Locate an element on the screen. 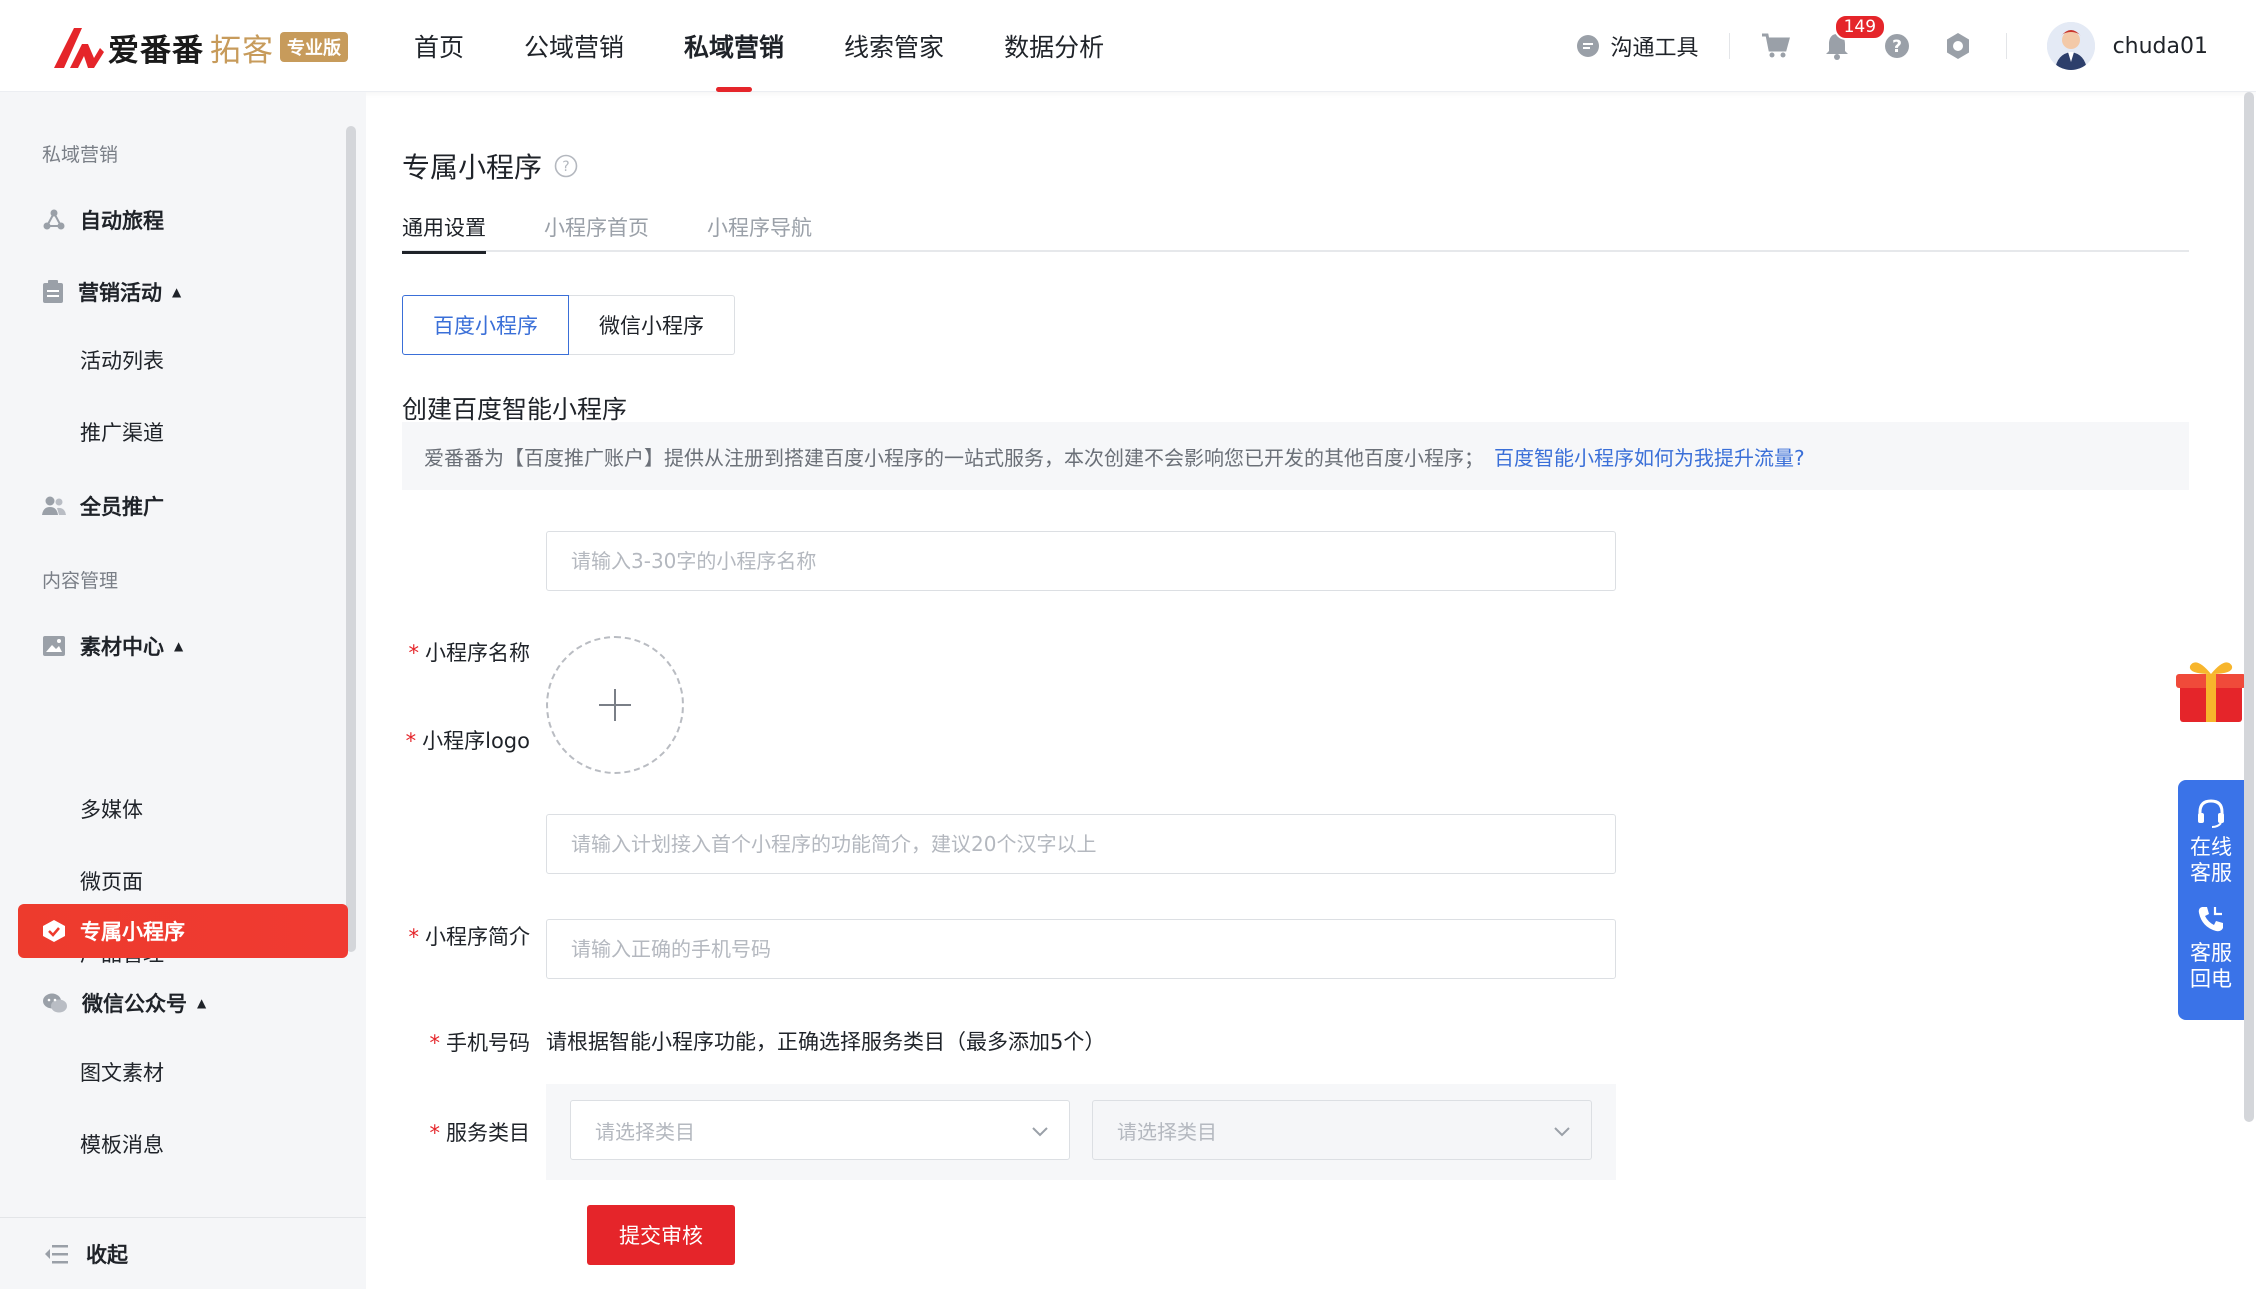 The height and width of the screenshot is (1289, 2256). category-select-1-placeholder: 请选择类目 is located at coordinates (645, 1131).